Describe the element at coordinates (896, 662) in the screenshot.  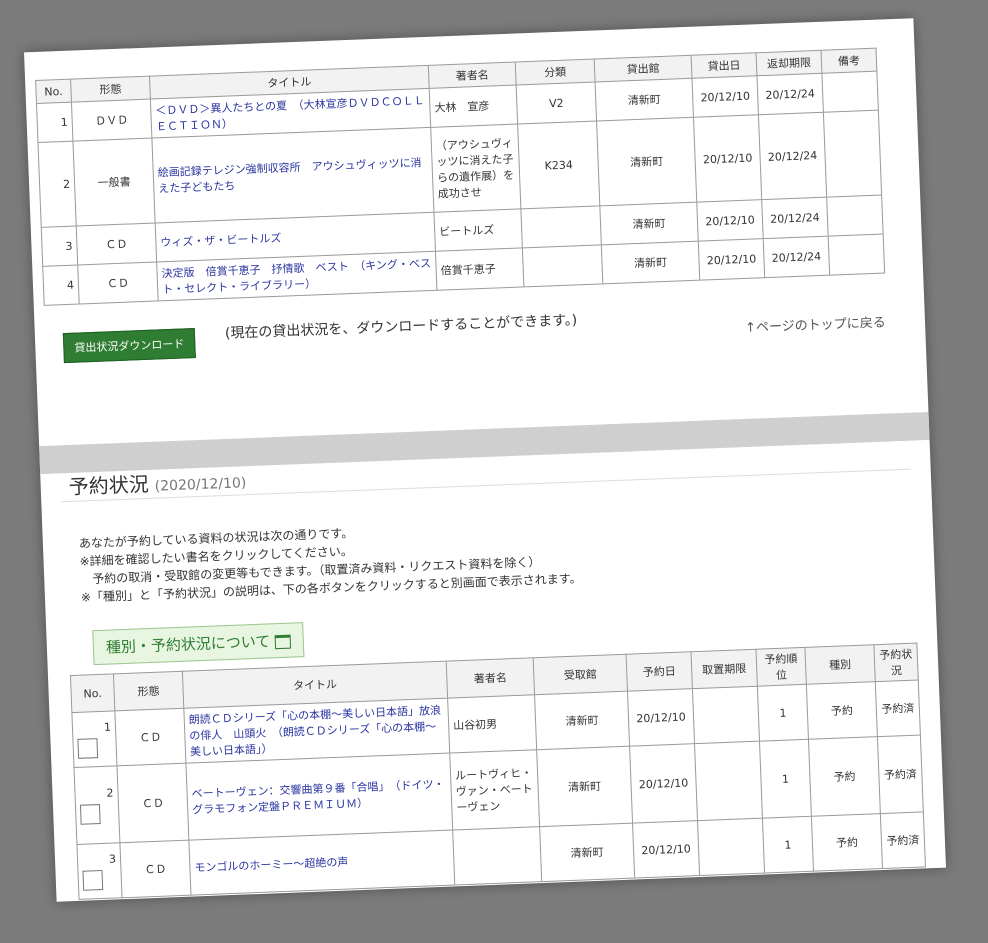
I see `col-status: 予約状況` at that location.